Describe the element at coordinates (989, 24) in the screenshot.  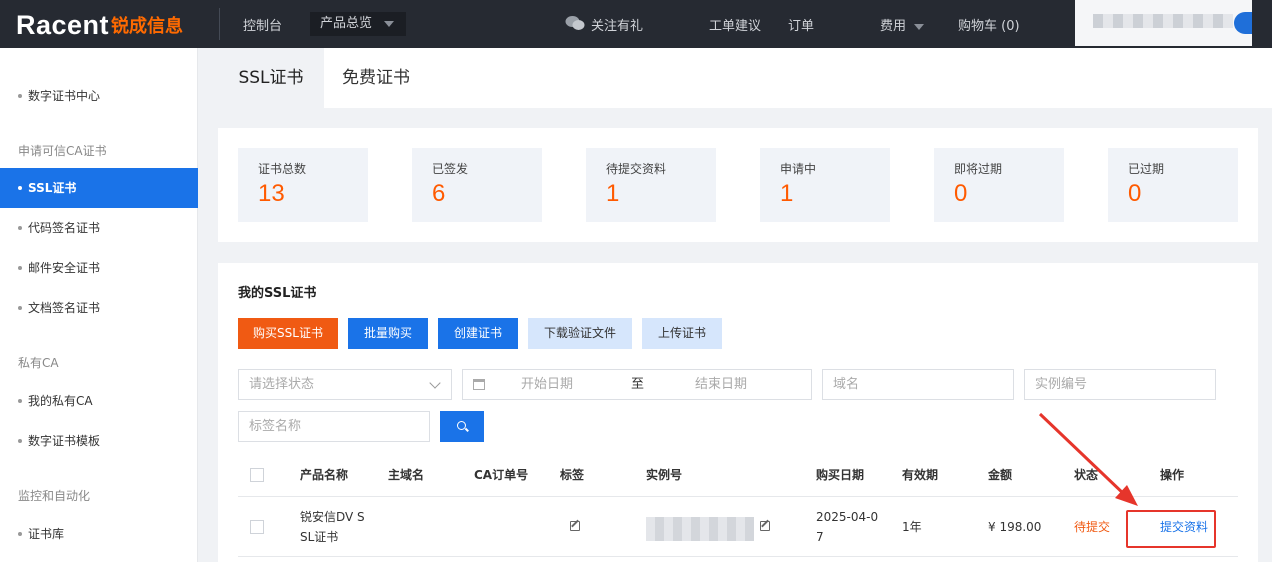
I see `nav-cart: 购物车 (0)` at that location.